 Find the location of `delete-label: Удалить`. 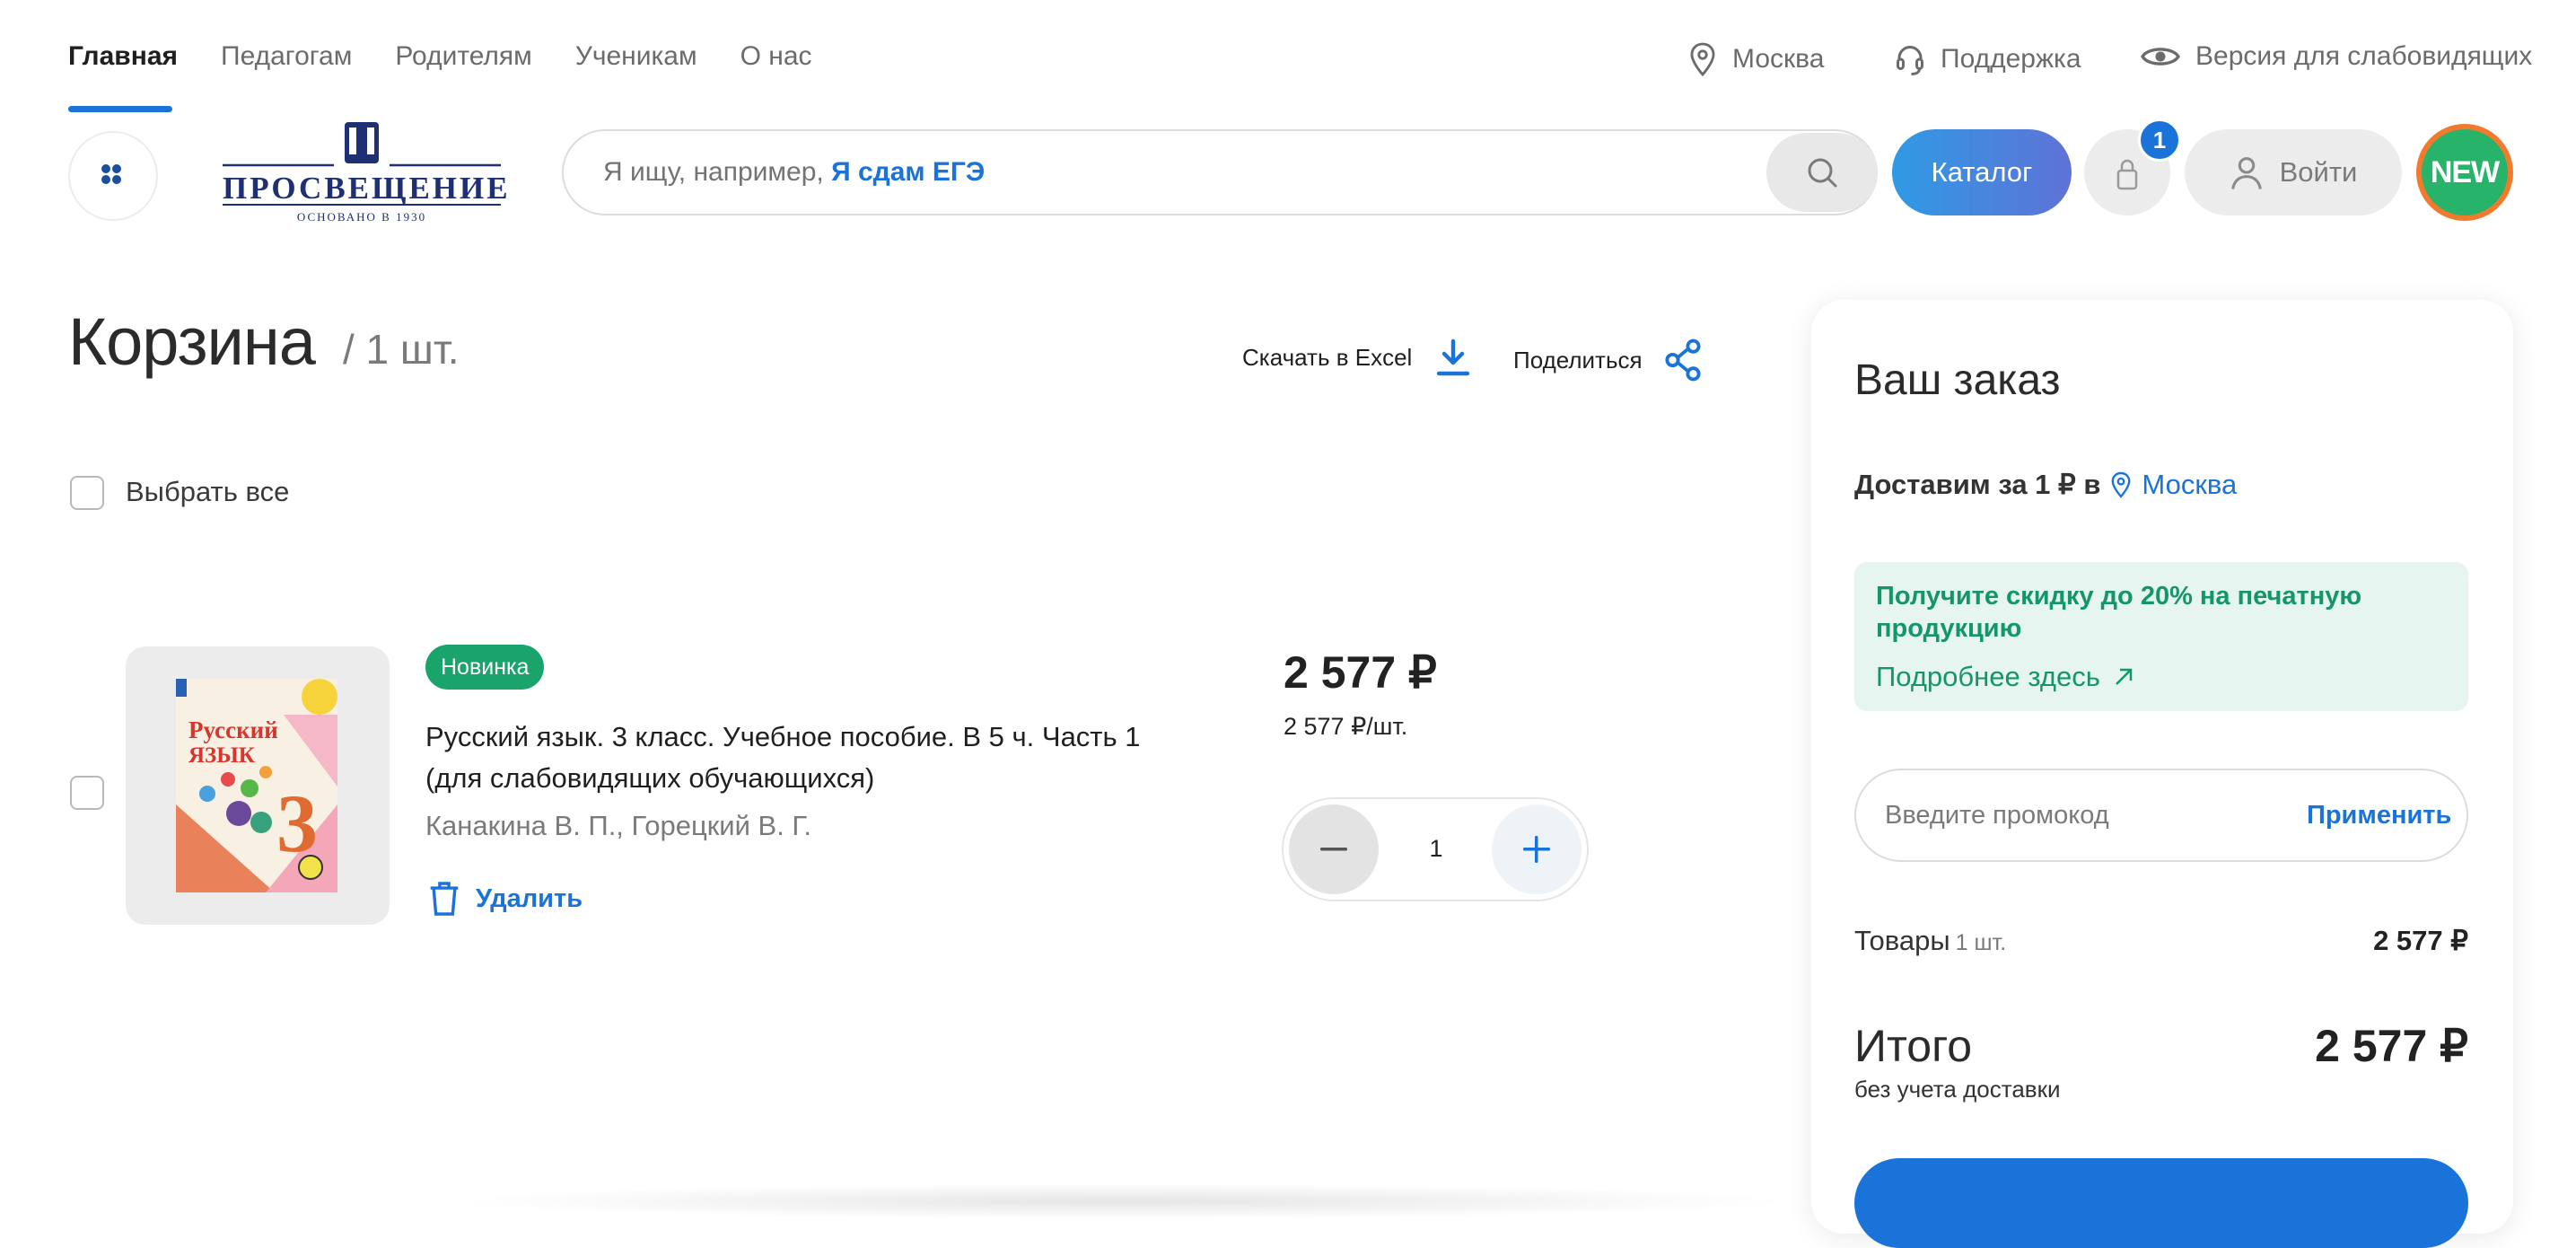

delete-label: Удалить is located at coordinates (529, 898).